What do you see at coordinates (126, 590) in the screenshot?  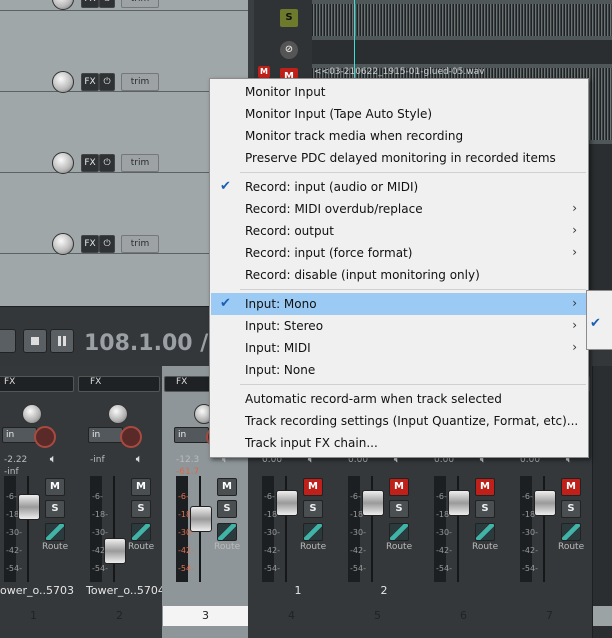 I see `track-name: Tower_o..5704` at bounding box center [126, 590].